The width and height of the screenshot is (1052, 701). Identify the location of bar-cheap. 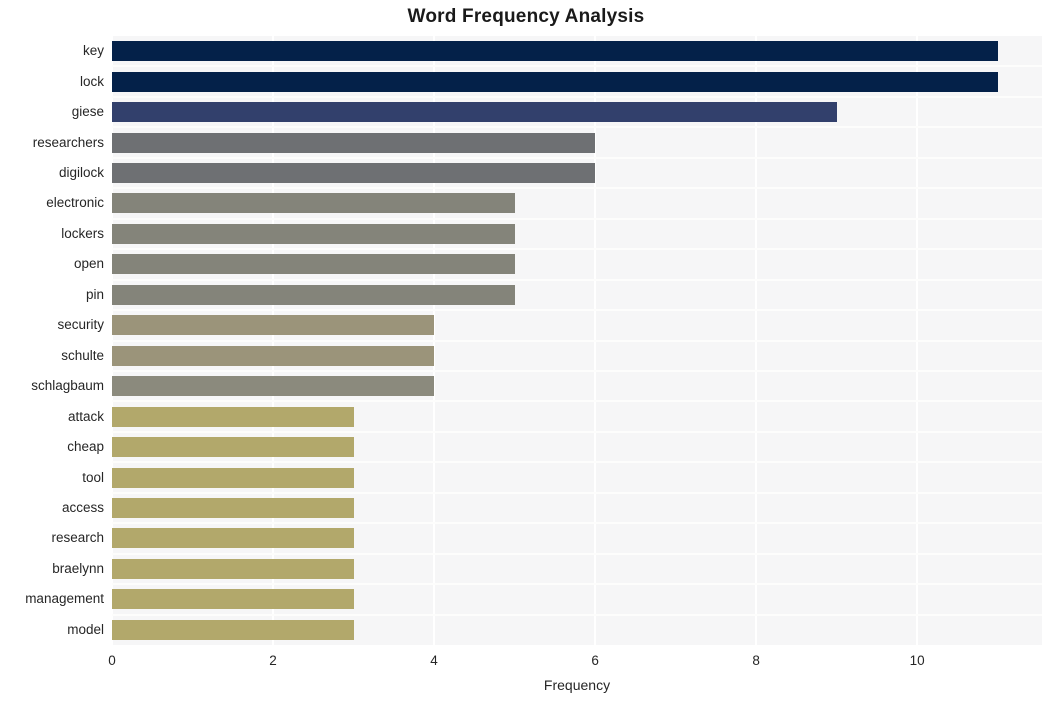
(233, 447).